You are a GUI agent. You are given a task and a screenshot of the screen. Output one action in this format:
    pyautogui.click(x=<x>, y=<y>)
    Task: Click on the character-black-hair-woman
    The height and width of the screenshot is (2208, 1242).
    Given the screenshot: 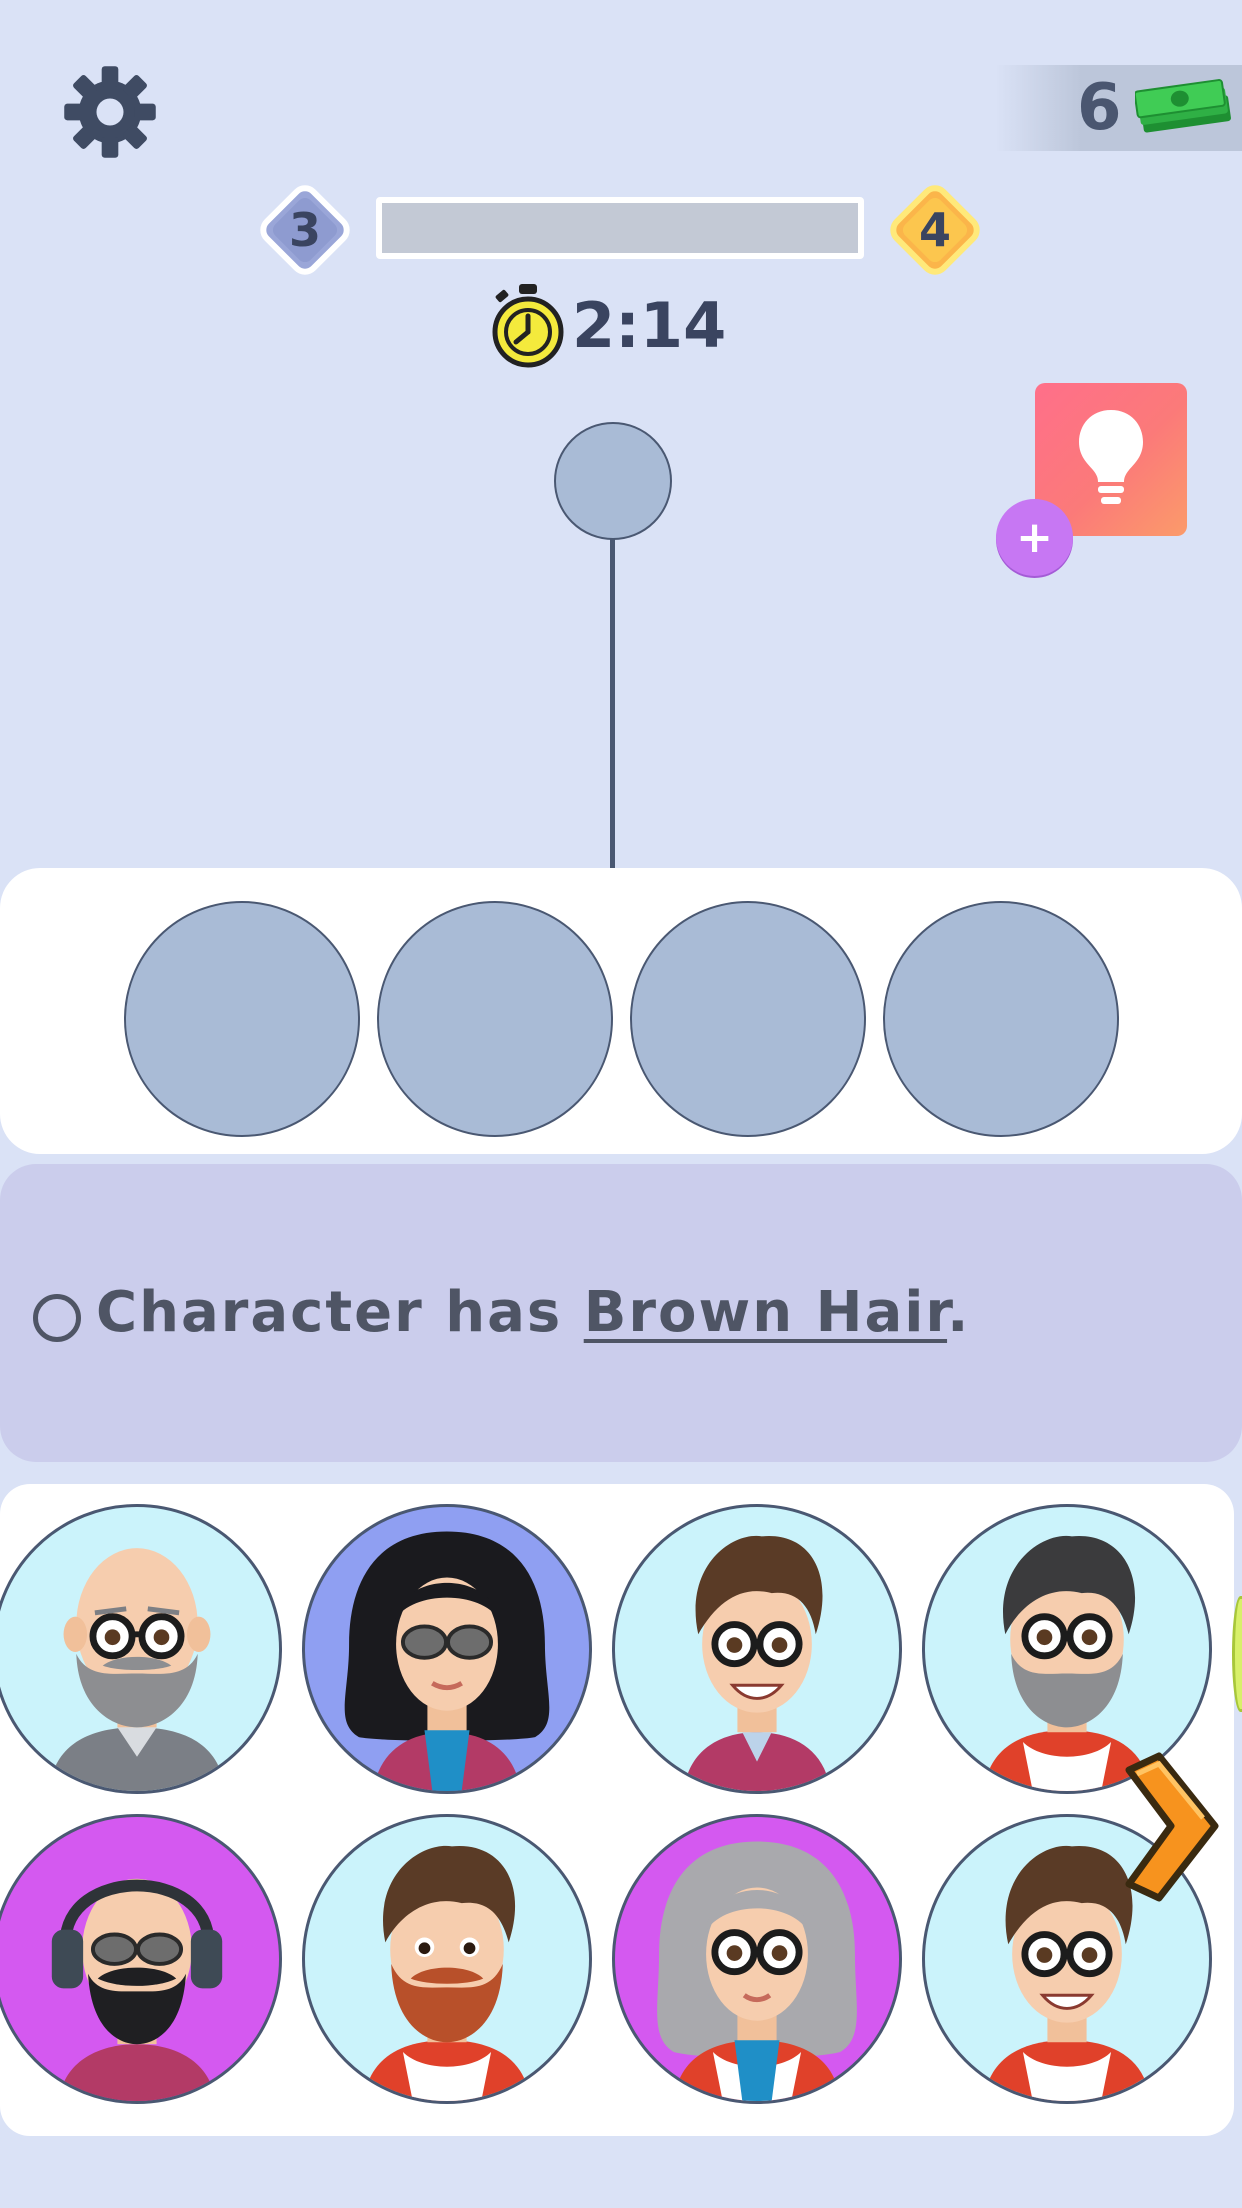 What is the action you would take?
    pyautogui.click(x=447, y=1649)
    